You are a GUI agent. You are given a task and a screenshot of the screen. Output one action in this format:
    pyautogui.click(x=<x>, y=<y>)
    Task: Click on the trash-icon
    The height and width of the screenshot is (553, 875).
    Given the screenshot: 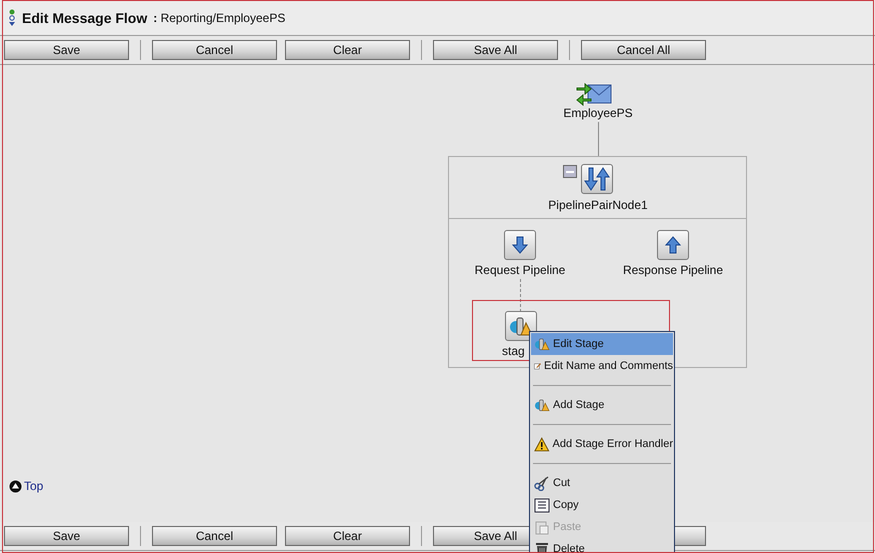 What is the action you would take?
    pyautogui.click(x=542, y=547)
    